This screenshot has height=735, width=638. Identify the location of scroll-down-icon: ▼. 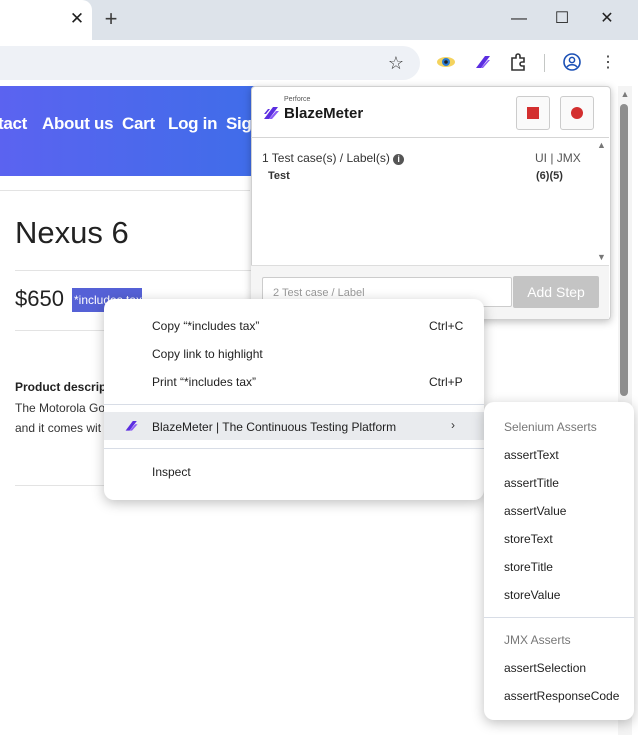
(601, 257).